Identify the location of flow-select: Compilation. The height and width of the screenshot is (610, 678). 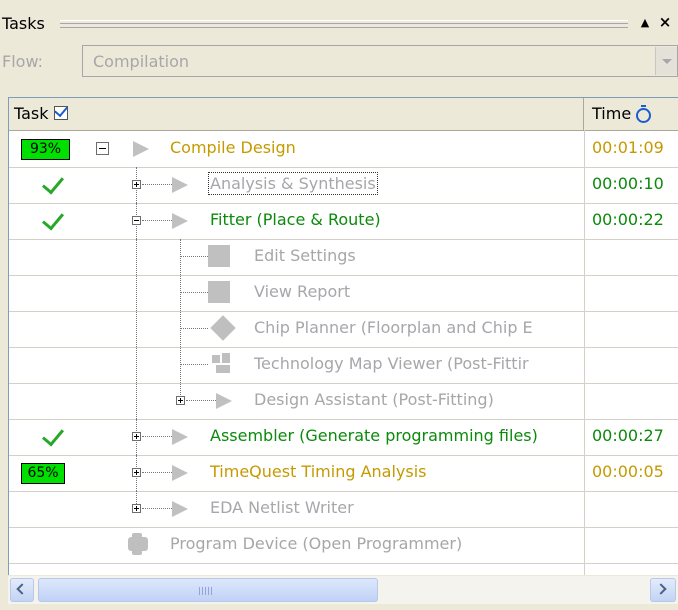
(380, 61).